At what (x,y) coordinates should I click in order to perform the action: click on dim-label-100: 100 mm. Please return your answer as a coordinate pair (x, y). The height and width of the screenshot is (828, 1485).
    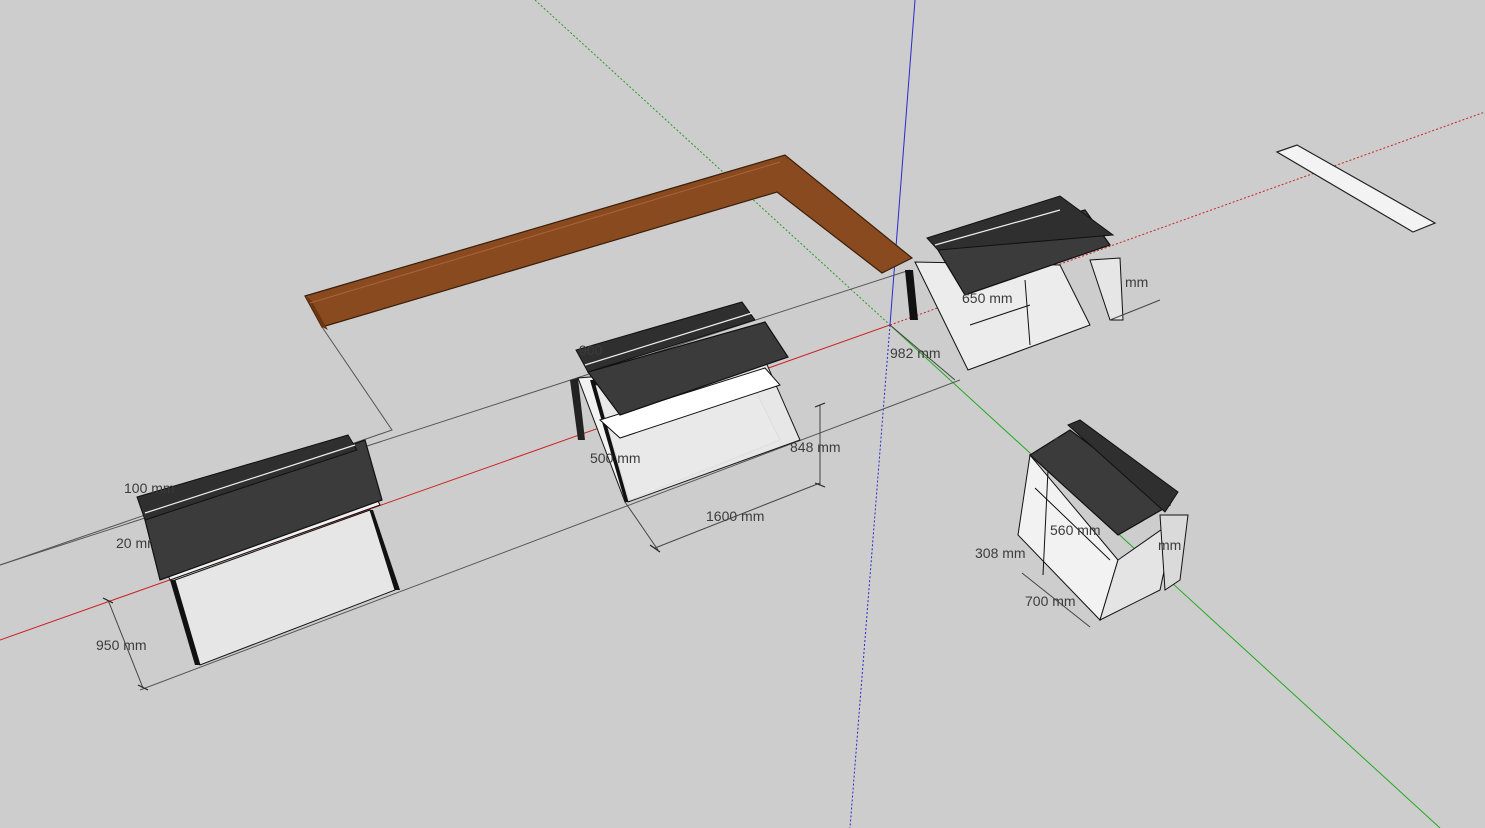
    Looking at the image, I should click on (149, 488).